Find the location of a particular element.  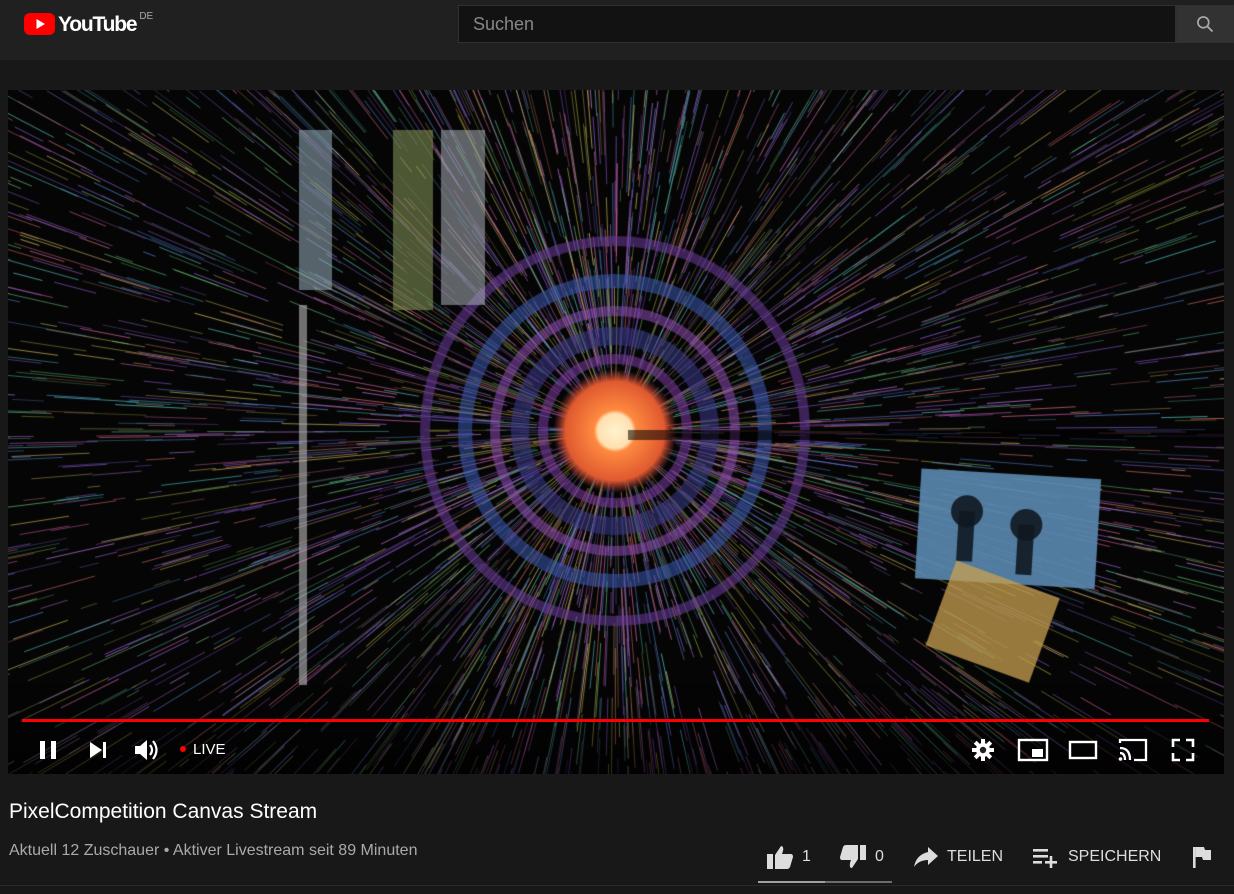

flag-icon is located at coordinates (1202, 857).